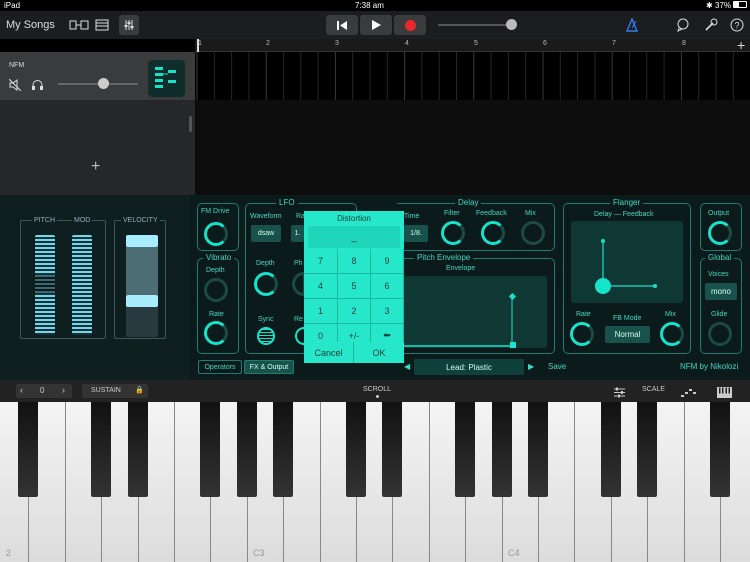 The width and height of the screenshot is (750, 562). Describe the element at coordinates (624, 214) in the screenshot. I see `delay-feedback-label: Delay — Feedback` at that location.